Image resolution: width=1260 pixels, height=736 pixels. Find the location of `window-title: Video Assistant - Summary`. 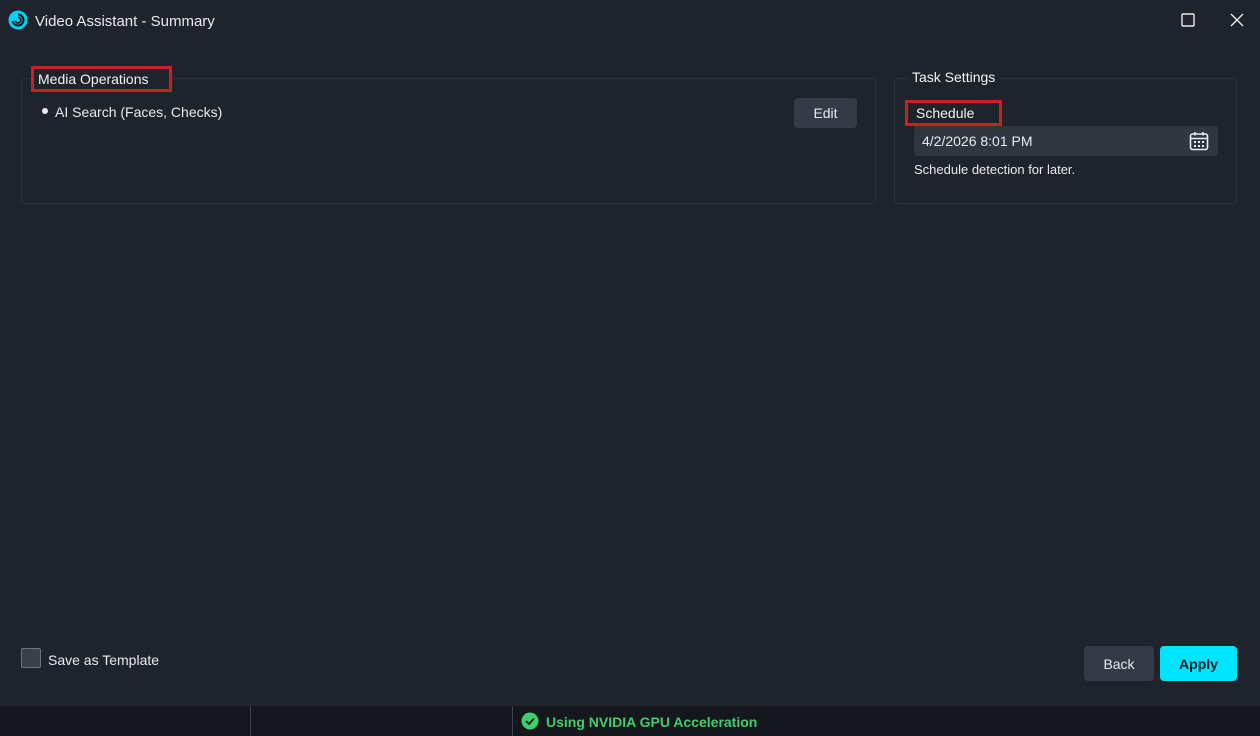

window-title: Video Assistant - Summary is located at coordinates (125, 21).